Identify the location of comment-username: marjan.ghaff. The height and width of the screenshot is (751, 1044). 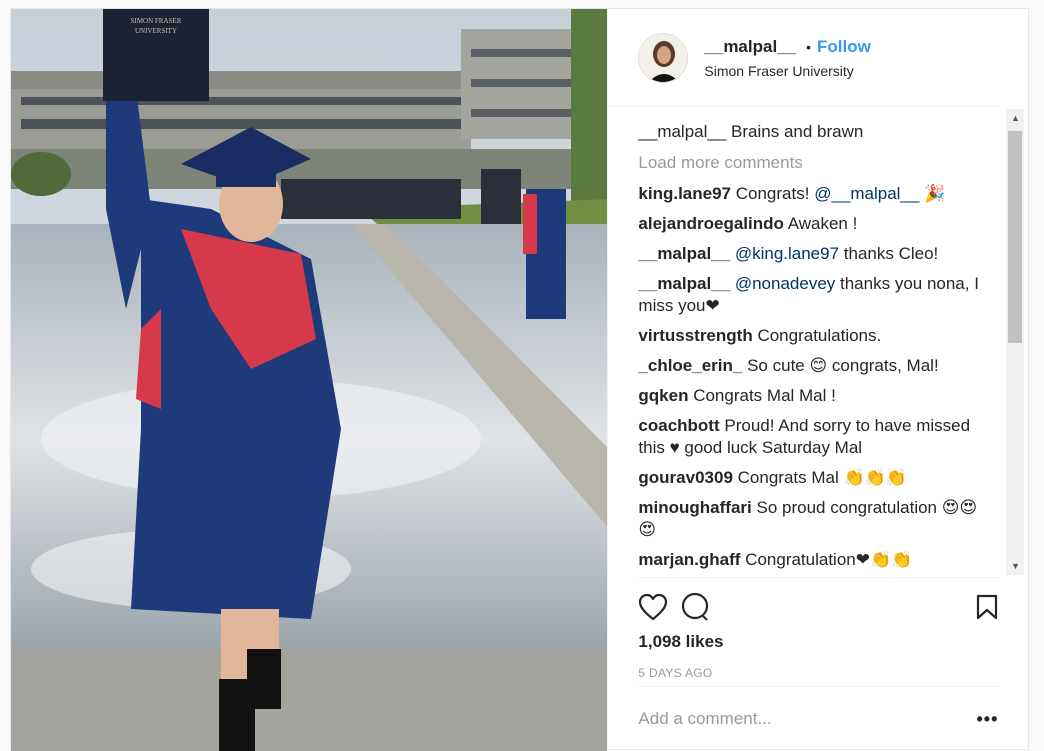
(689, 559).